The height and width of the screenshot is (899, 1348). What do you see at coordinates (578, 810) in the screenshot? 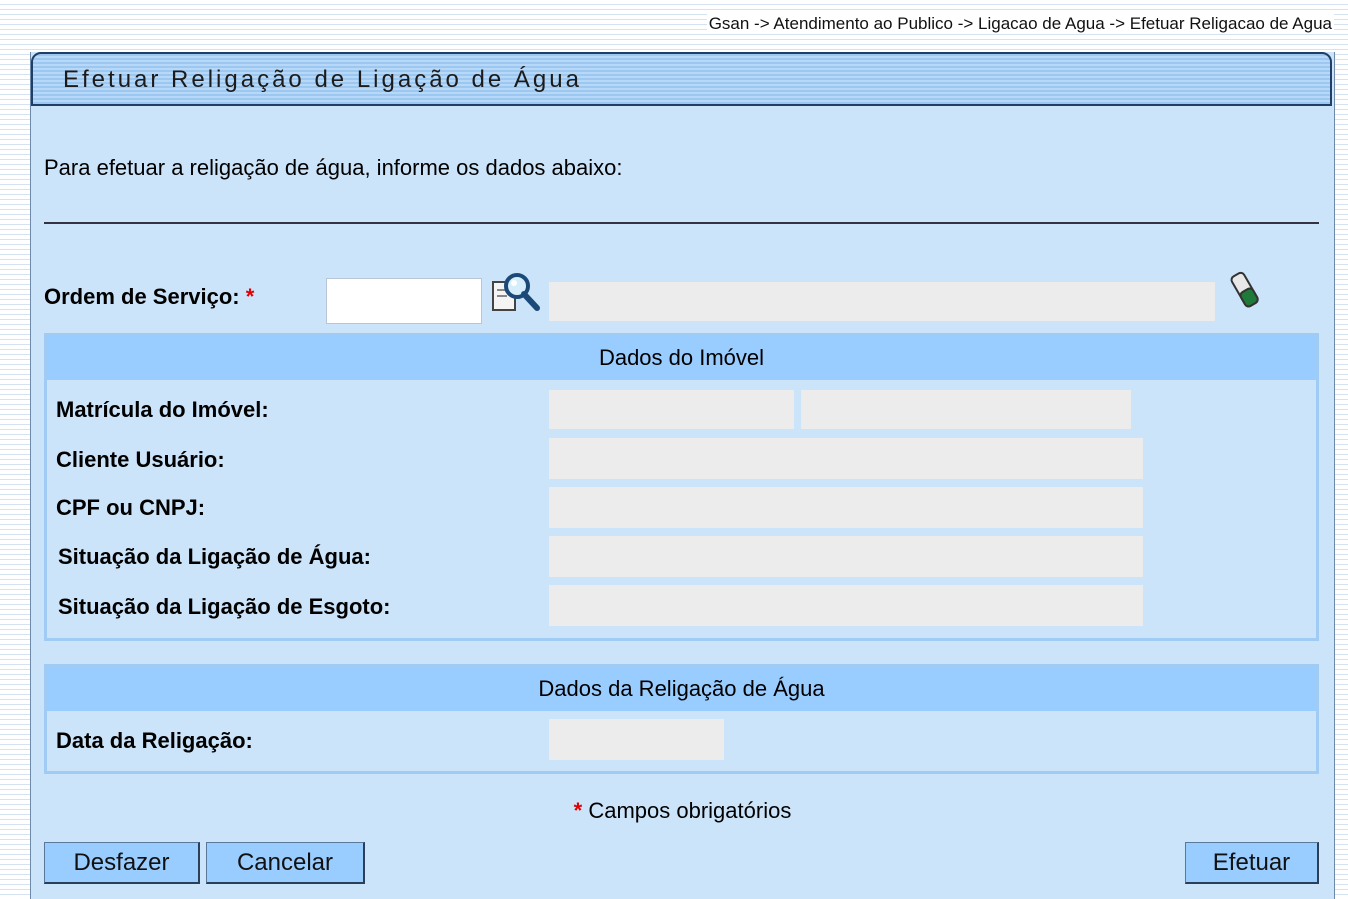
I see `required-asterisk-note: *` at bounding box center [578, 810].